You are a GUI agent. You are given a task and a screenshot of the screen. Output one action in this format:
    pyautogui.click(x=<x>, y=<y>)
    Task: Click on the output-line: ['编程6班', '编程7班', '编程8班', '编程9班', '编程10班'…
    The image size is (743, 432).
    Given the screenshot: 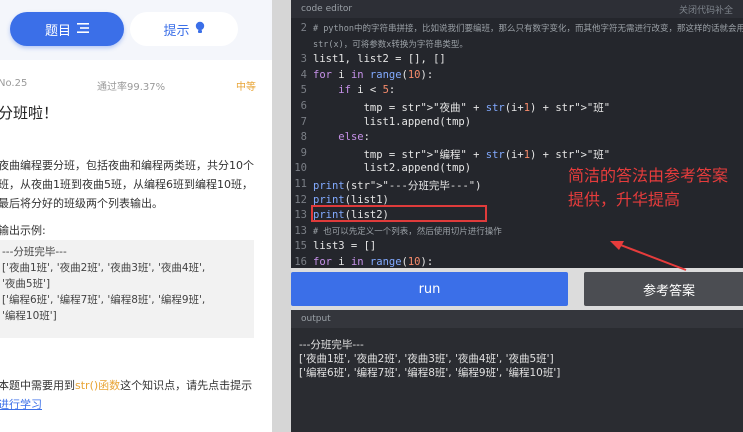 What is the action you would take?
    pyautogui.click(x=430, y=373)
    